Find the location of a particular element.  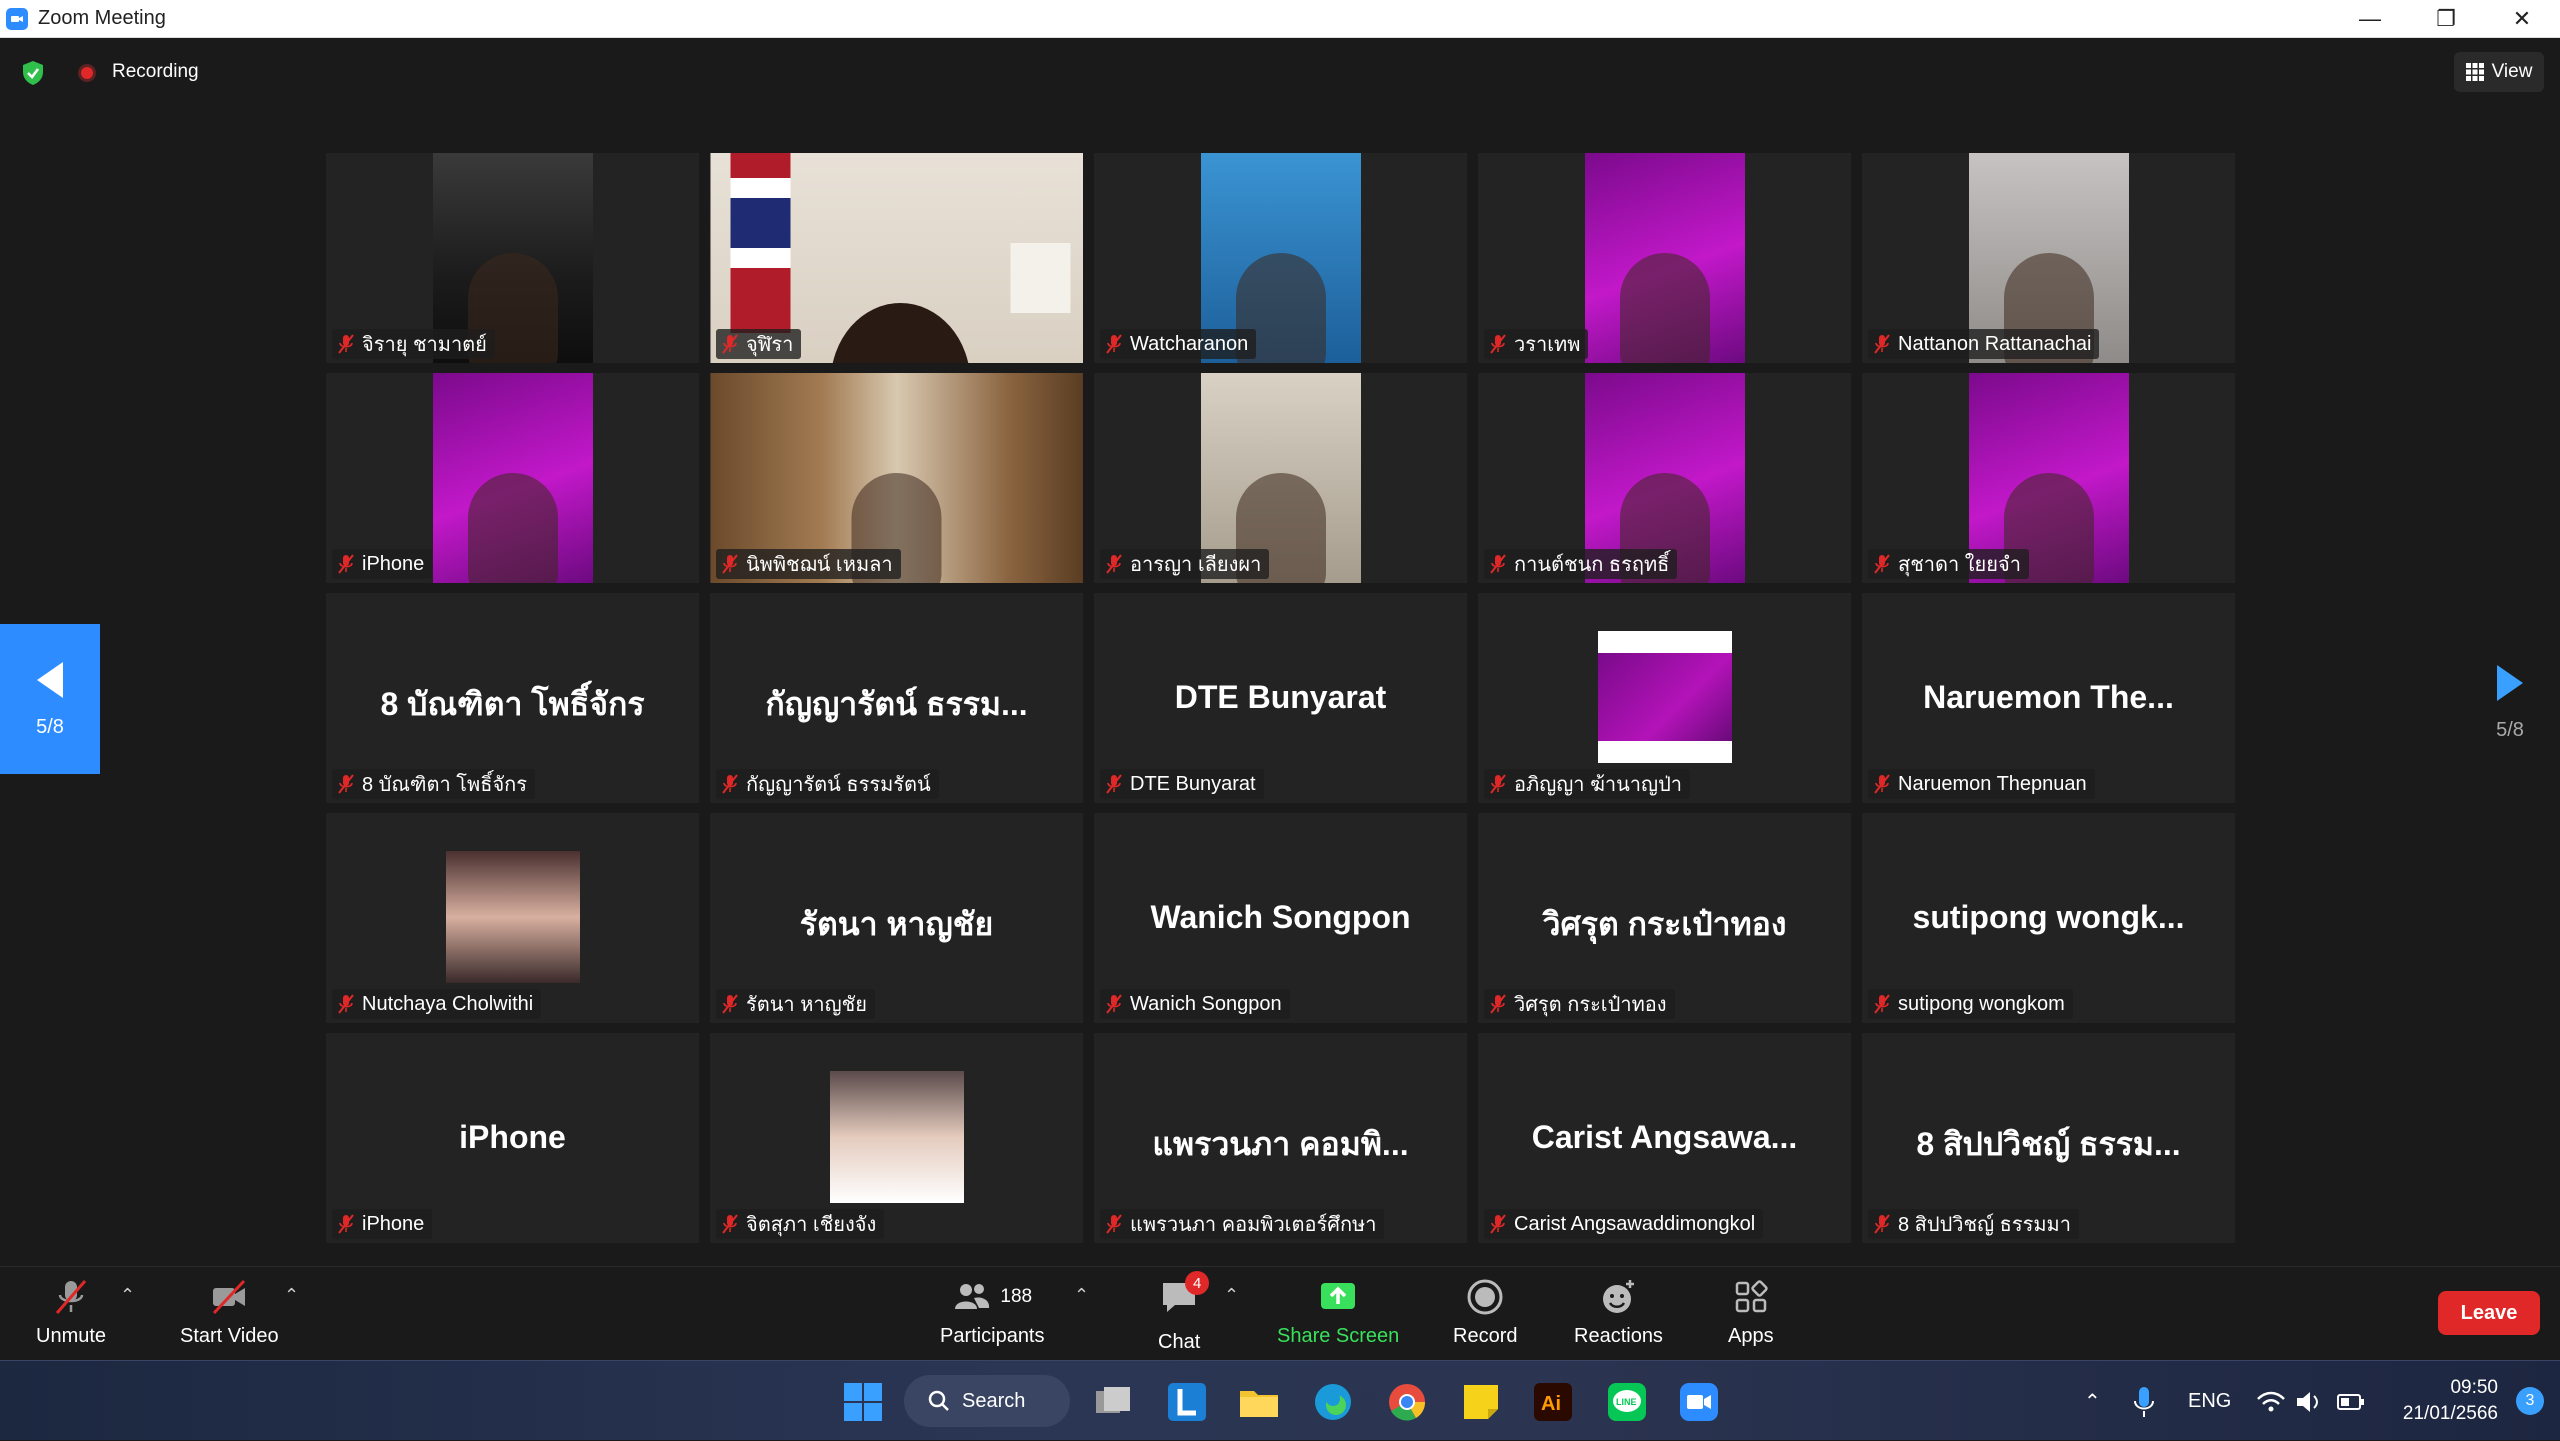

shared-content-thumbnail is located at coordinates (1664, 697).